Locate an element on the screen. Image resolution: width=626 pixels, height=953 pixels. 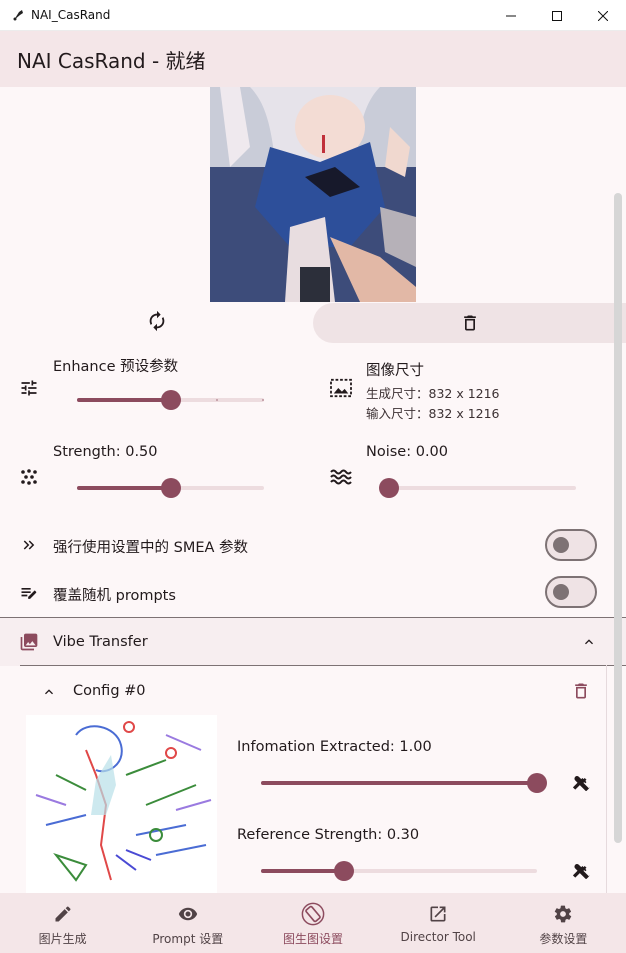
minimize-button is located at coordinates (511, 15).